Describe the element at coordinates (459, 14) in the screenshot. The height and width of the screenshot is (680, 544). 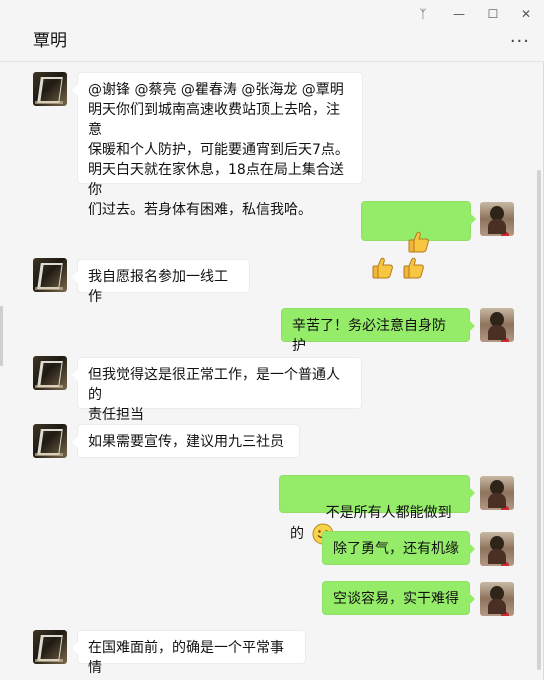
I see `minimize-icon: —` at that location.